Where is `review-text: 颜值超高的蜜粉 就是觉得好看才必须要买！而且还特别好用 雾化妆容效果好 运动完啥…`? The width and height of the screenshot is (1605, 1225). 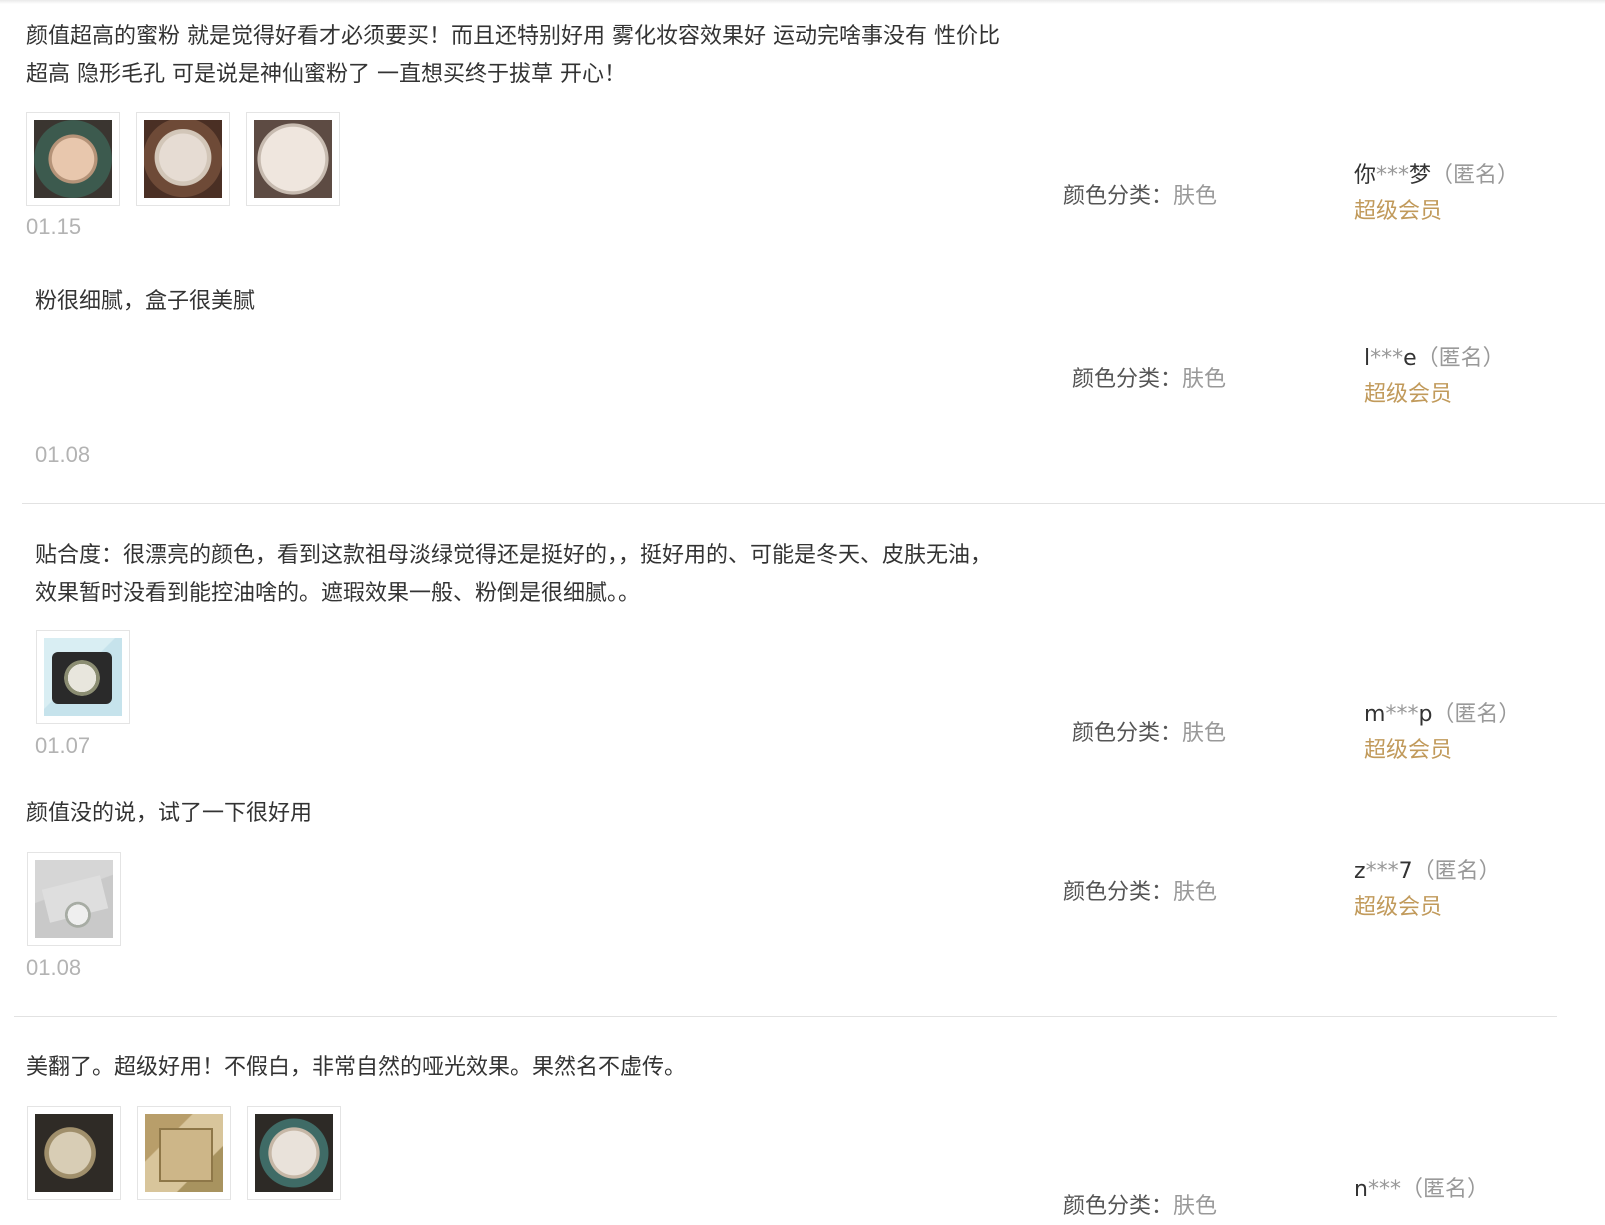 review-text: 颜值超高的蜜粉 就是觉得好看才必须要买！而且还特别好用 雾化妆容效果好 运动完啥… is located at coordinates (513, 55).